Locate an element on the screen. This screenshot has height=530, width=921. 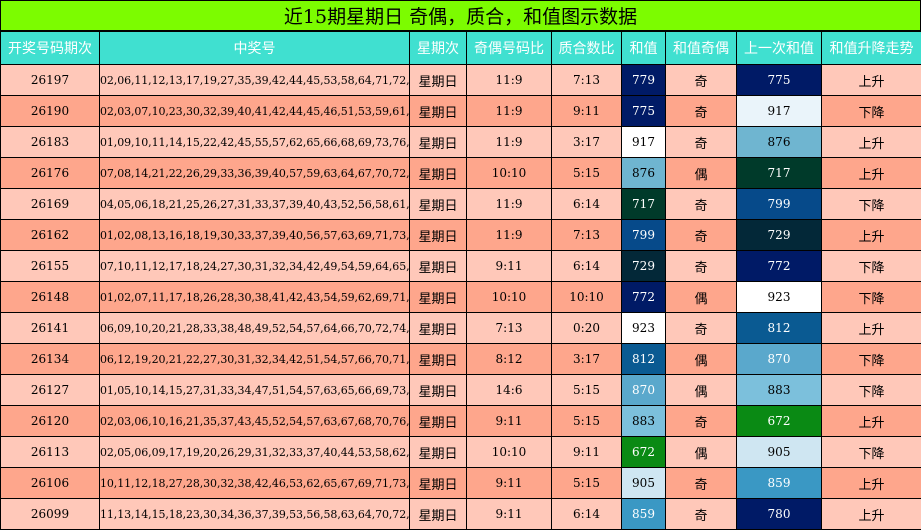
header-trend: 和值升降走势 is located at coordinates (871, 48).